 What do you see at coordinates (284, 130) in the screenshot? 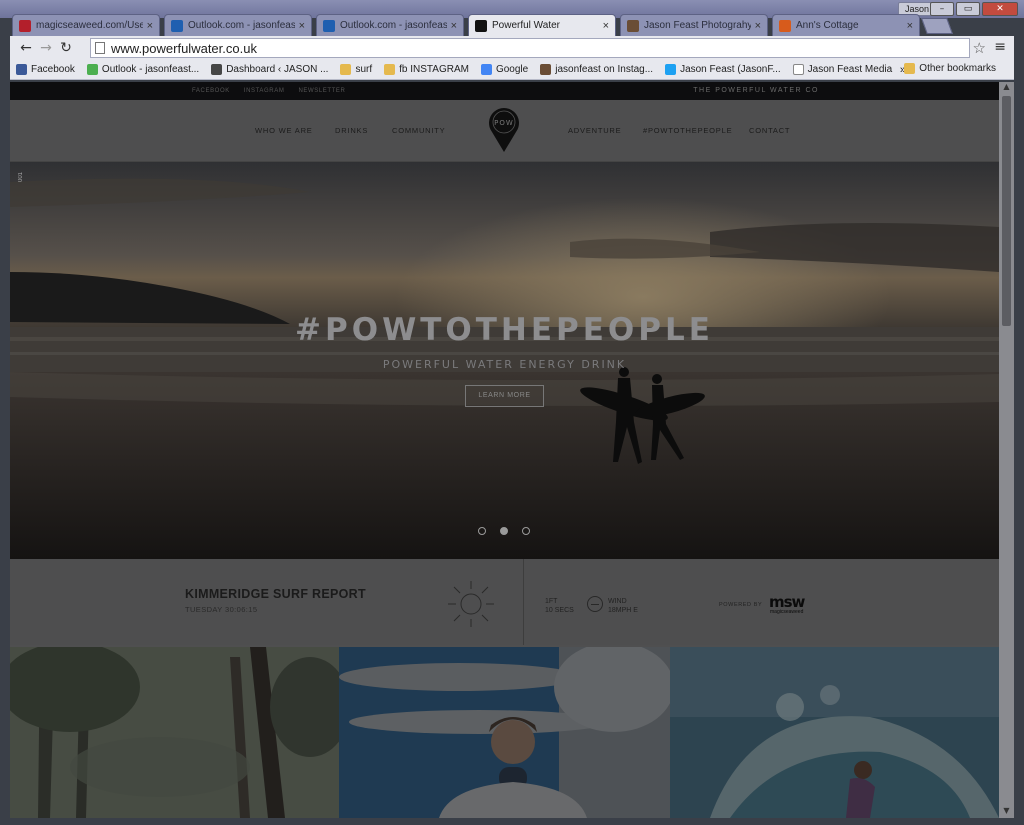
I see `nav-who-we-are: WHO WE ARE` at bounding box center [284, 130].